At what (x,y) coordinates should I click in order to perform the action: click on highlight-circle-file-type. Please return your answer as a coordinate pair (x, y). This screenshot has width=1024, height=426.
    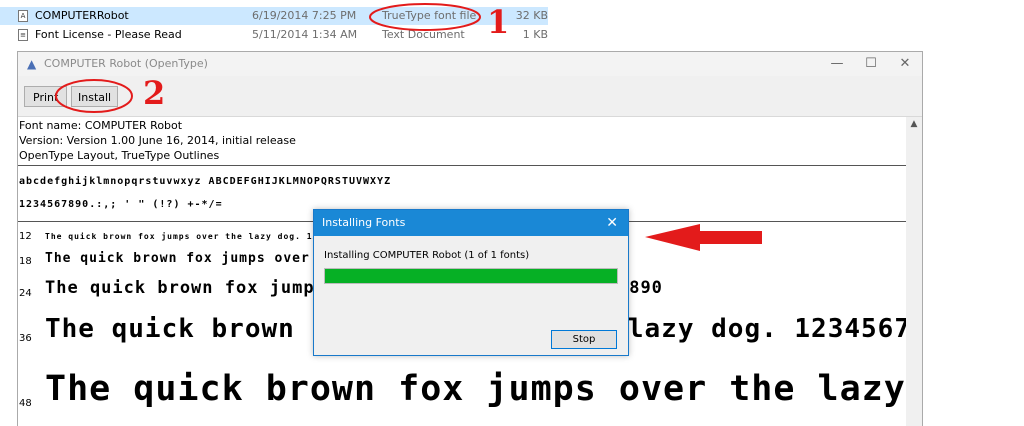
    Looking at the image, I should click on (425, 17).